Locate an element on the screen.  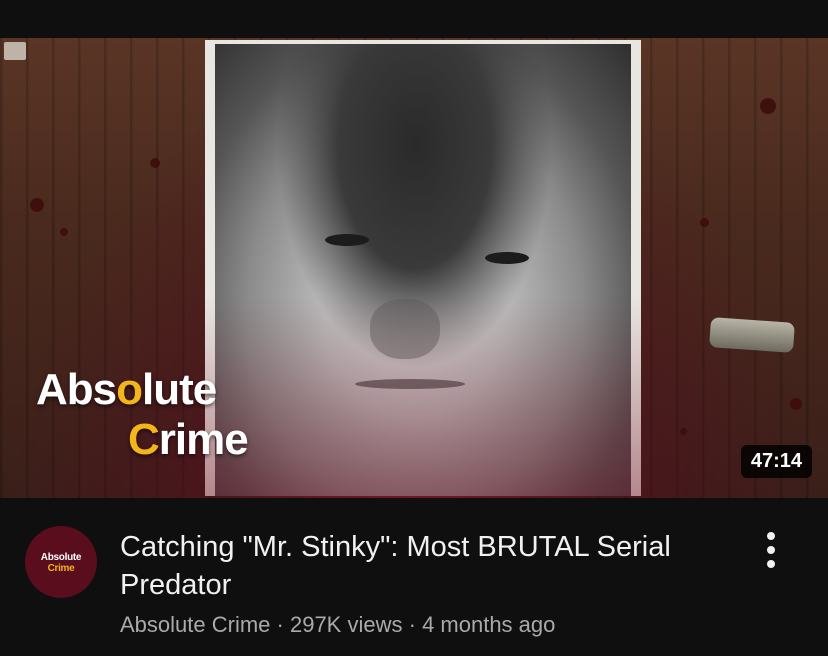
portrait-eye-right is located at coordinates (507, 258).